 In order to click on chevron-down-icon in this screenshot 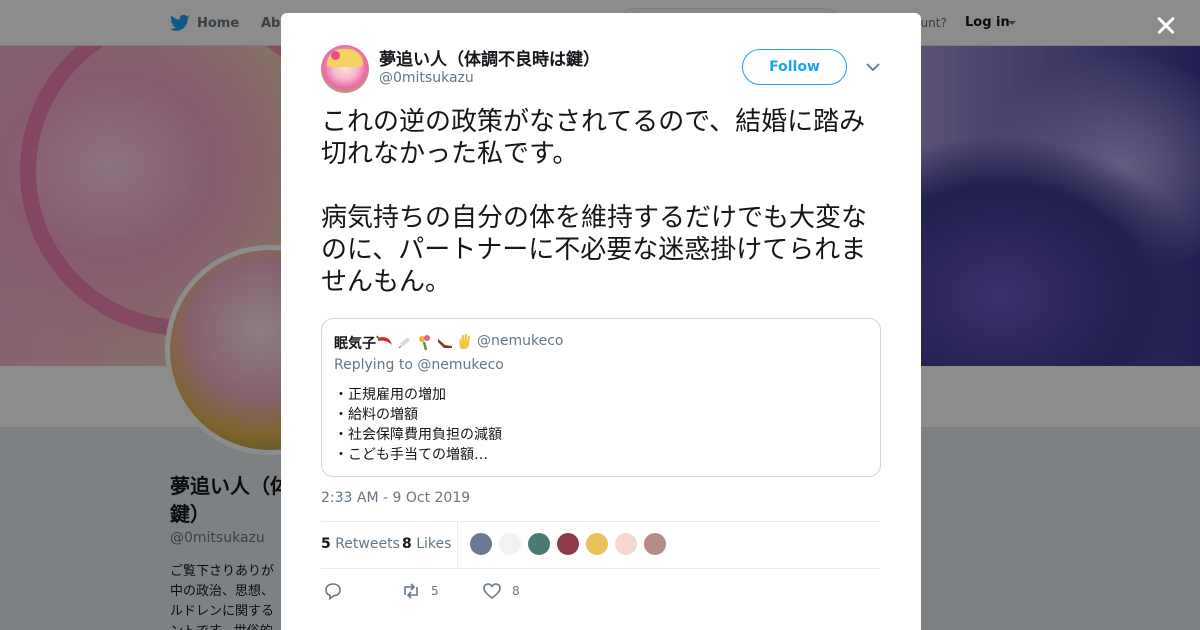, I will do `click(873, 67)`.